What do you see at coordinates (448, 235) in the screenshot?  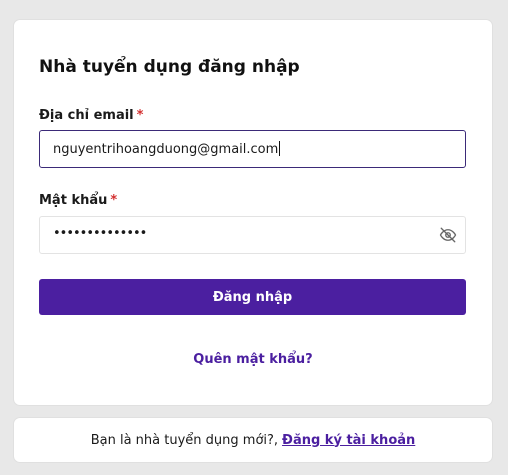 I see `eye-off-icon` at bounding box center [448, 235].